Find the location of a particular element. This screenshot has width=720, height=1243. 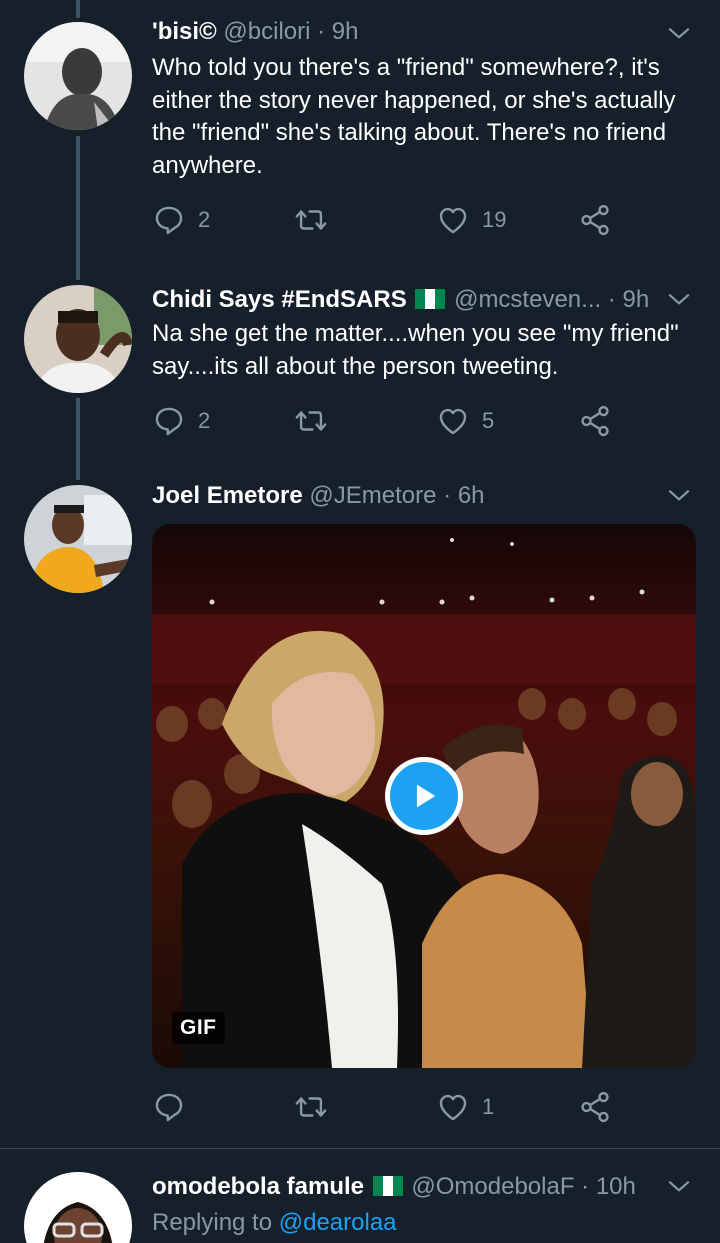

tweet-header: Chidi Says #EndSARS @mcsteven... · 9h is located at coordinates (404, 300).